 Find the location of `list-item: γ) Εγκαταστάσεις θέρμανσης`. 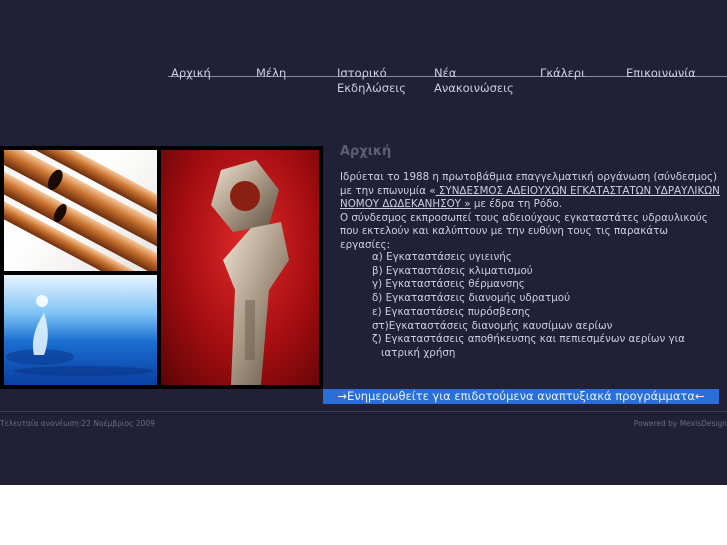

list-item: γ) Εγκαταστάσεις θέρμανσης is located at coordinates (448, 284).